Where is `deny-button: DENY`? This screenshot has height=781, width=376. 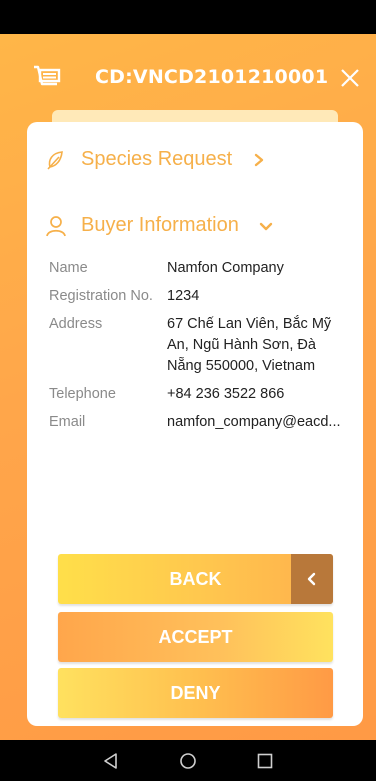 deny-button: DENY is located at coordinates (195, 693).